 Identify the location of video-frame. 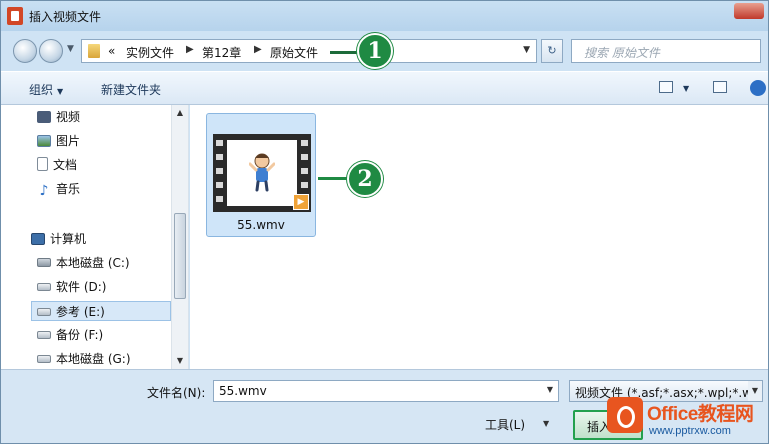
(262, 173).